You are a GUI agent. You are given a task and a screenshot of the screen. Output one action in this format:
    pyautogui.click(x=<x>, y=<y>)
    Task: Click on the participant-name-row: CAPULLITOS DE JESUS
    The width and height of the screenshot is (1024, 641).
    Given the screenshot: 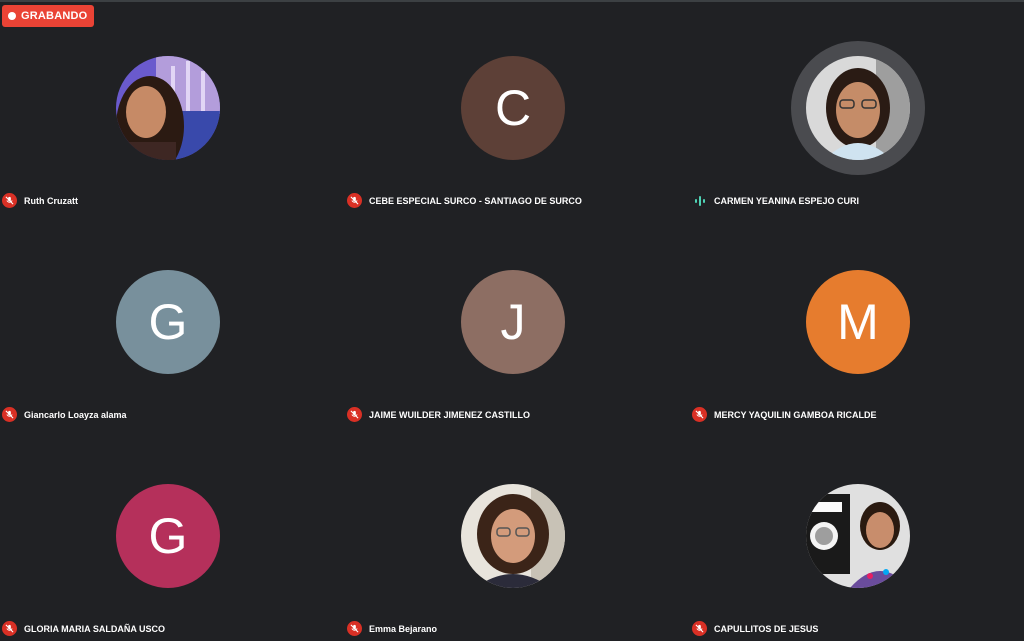 What is the action you would take?
    pyautogui.click(x=755, y=628)
    